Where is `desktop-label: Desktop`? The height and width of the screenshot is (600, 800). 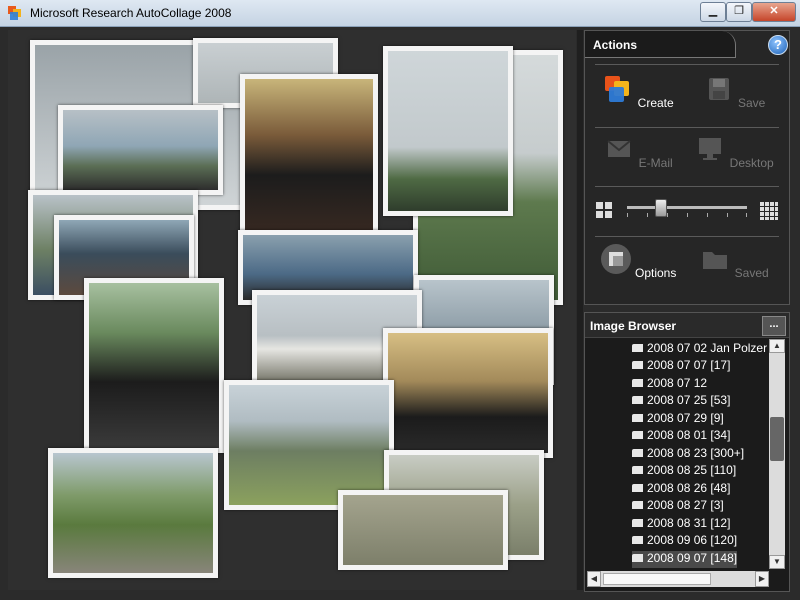 desktop-label: Desktop is located at coordinates (751, 163).